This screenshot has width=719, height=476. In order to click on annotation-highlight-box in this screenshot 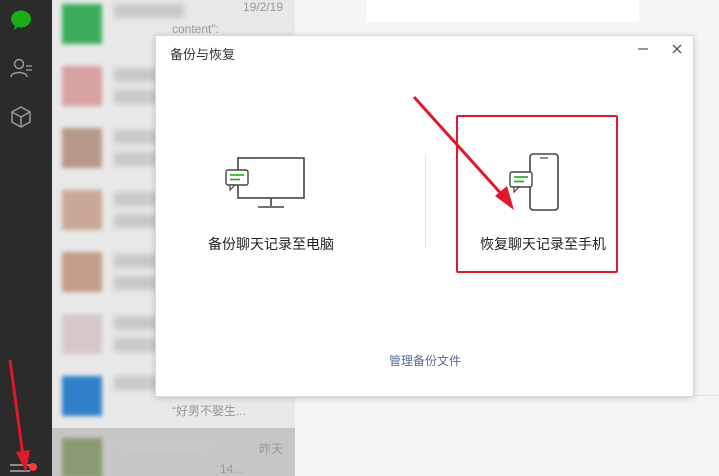, I will do `click(537, 194)`.